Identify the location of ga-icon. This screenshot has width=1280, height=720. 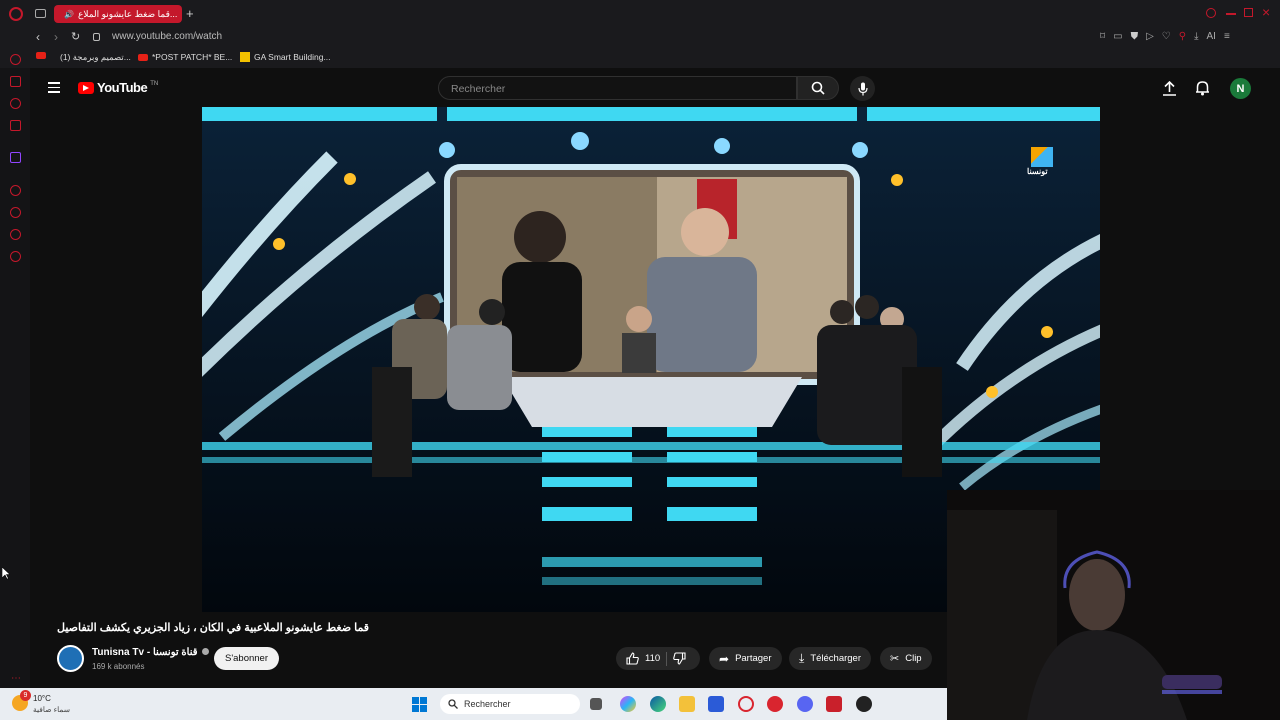
(245, 57).